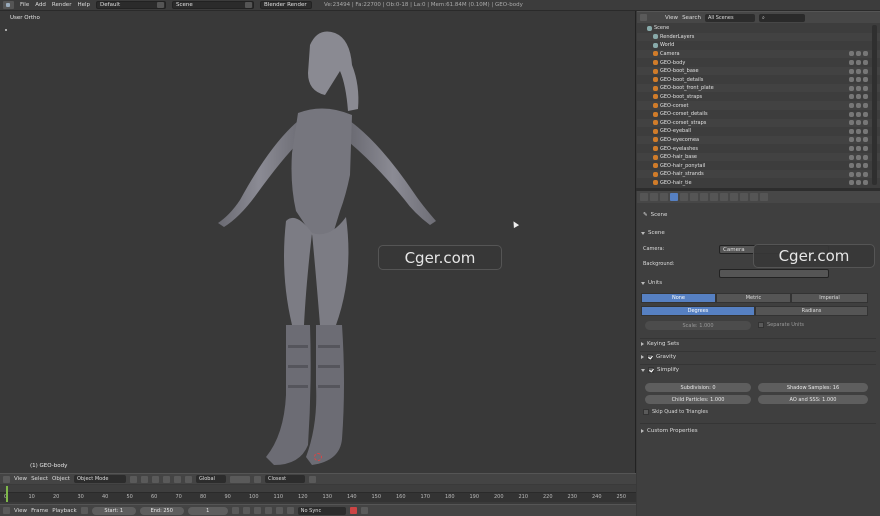 This screenshot has width=880, height=516. Describe the element at coordinates (758, 131) in the screenshot. I see `outliner-row: GEO-eyeball` at that location.